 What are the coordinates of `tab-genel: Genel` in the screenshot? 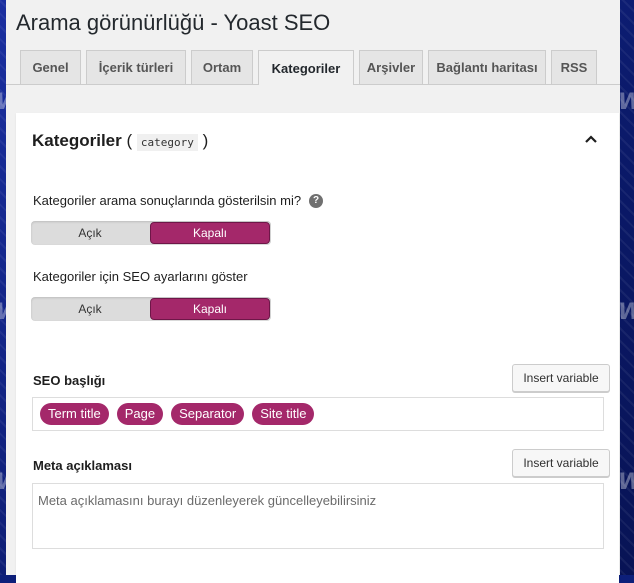 It's located at (50, 67).